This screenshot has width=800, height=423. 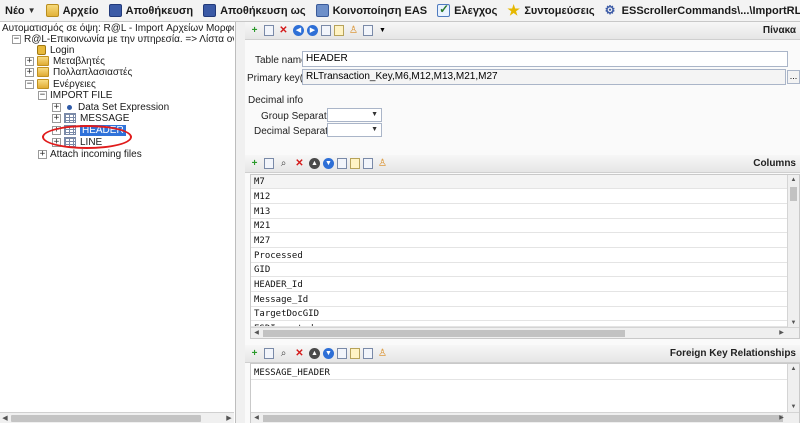 I want to click on command-icon: ⚙, so click(x=610, y=10).